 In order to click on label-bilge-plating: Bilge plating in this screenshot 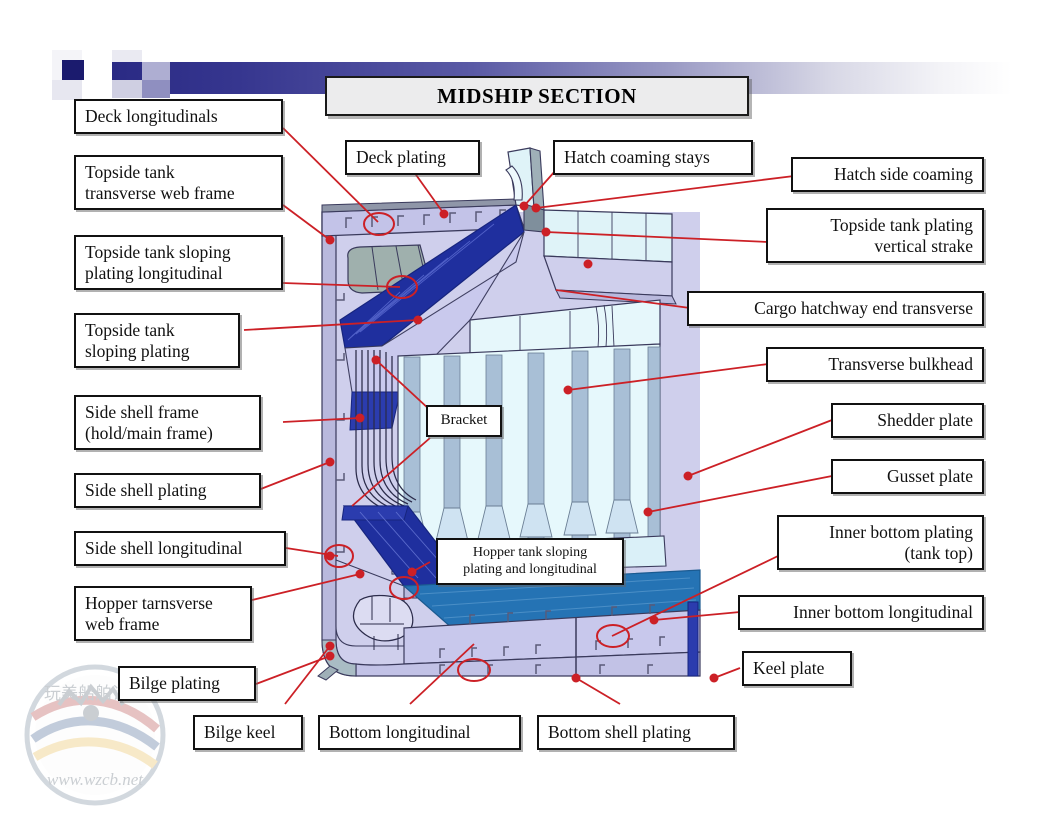, I will do `click(187, 683)`.